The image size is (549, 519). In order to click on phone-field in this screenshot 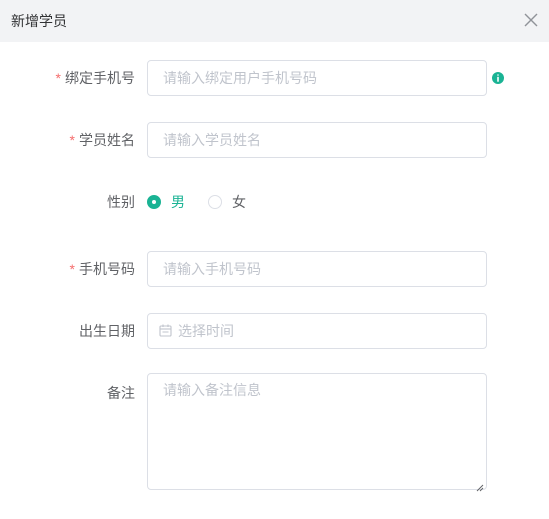, I will do `click(317, 269)`.